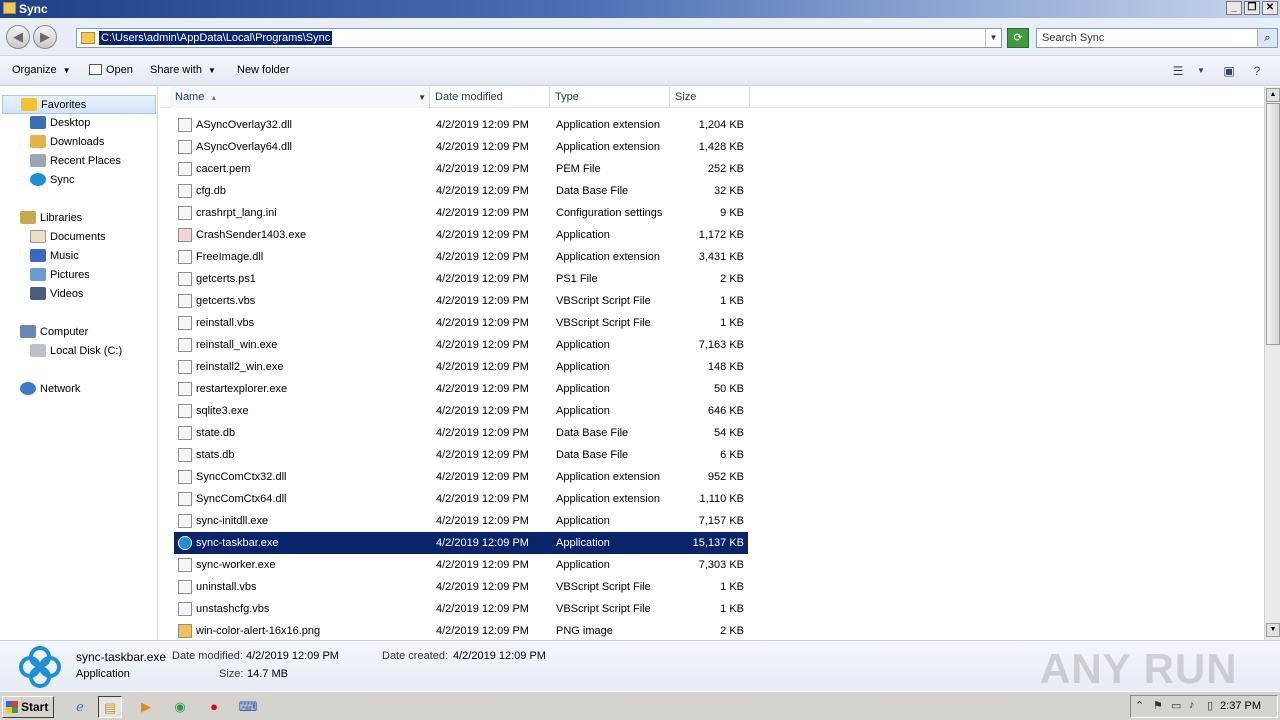  I want to click on media-player-icon: ▶, so click(146, 707).